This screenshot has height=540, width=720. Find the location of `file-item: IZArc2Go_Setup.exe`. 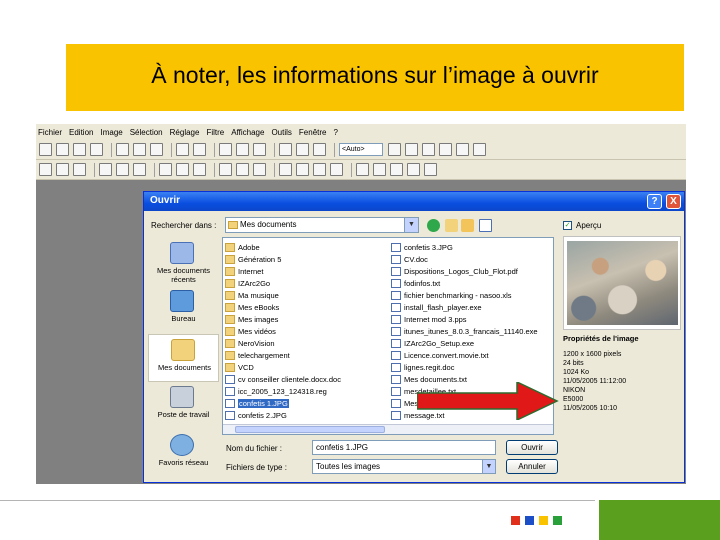

file-item: IZArc2Go_Setup.exe is located at coordinates (472, 343).